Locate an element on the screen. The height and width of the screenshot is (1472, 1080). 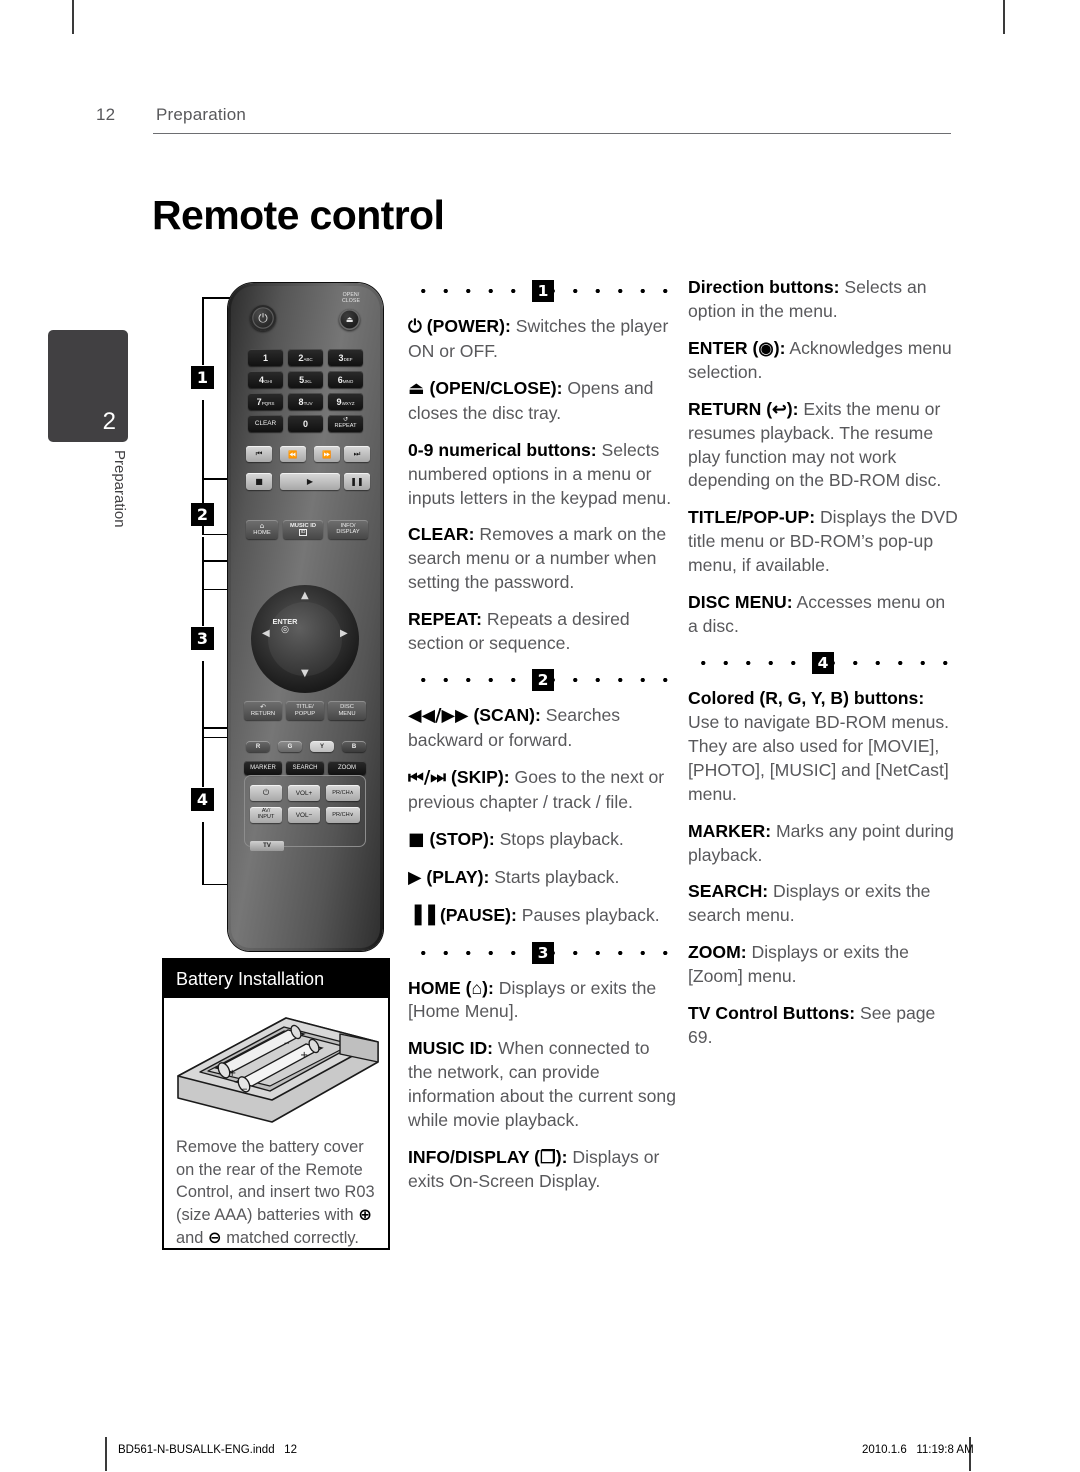
tv-group-label: TV is located at coordinates (267, 846).